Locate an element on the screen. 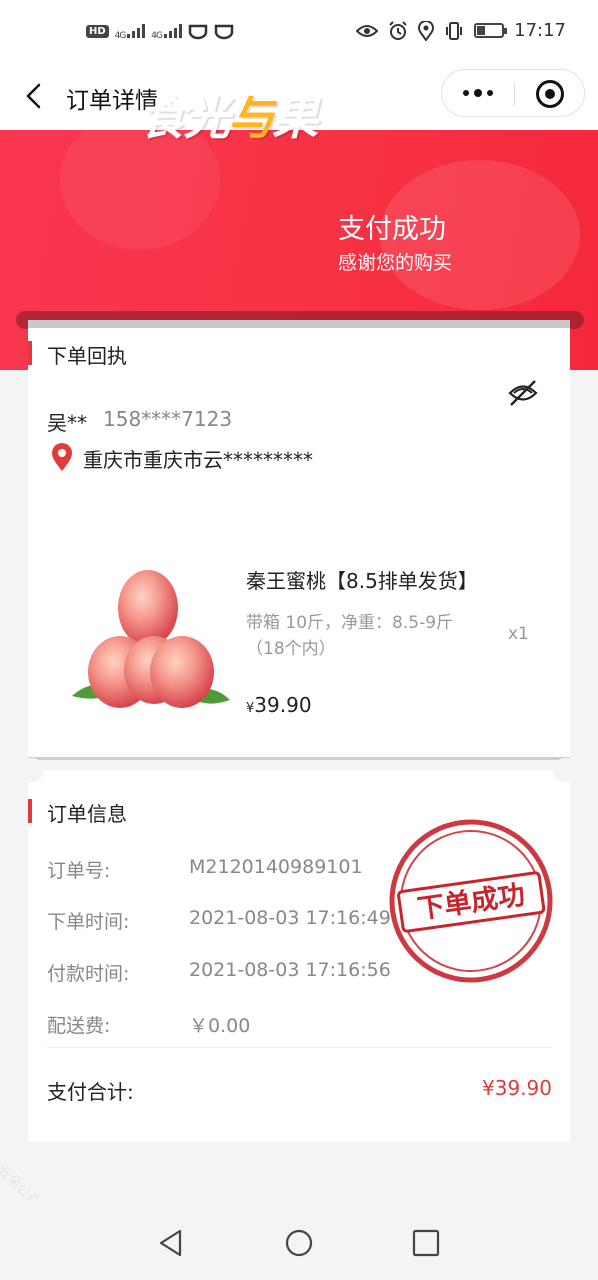 This screenshot has height=1280, width=598. system-back-icon is located at coordinates (171, 1243).